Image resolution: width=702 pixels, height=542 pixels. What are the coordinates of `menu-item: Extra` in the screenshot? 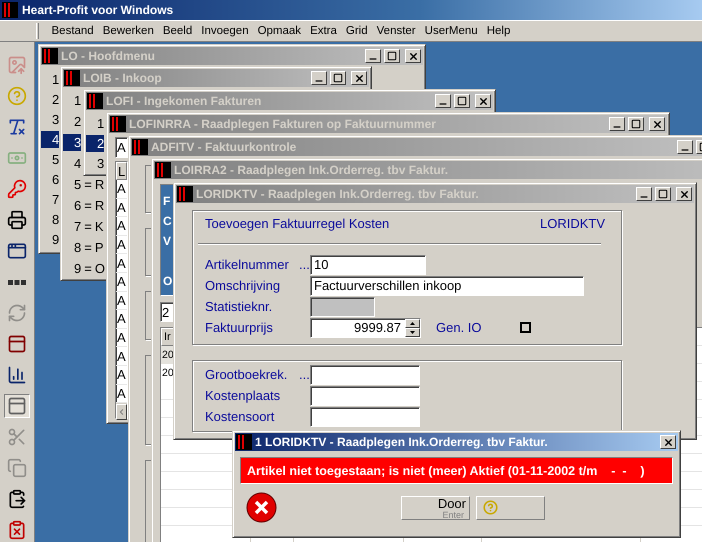 It's located at (324, 31).